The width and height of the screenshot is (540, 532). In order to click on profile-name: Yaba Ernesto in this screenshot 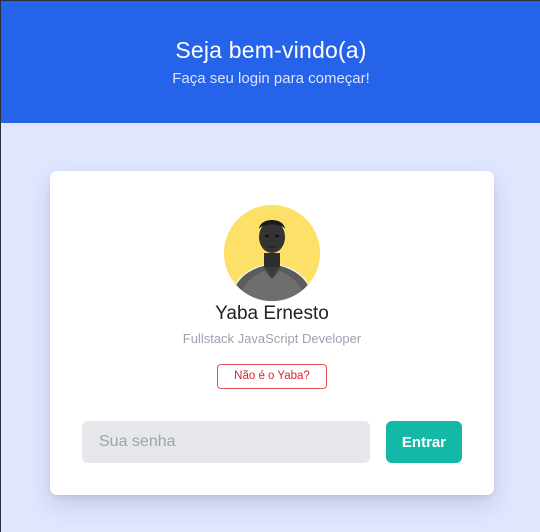, I will do `click(272, 313)`.